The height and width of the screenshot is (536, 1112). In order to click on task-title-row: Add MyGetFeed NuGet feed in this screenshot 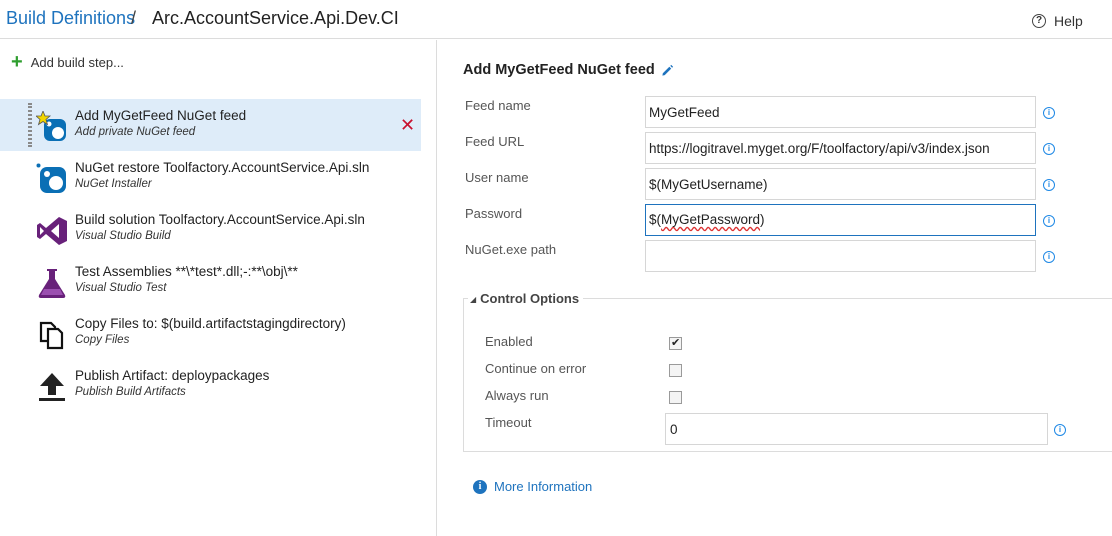, I will do `click(568, 70)`.